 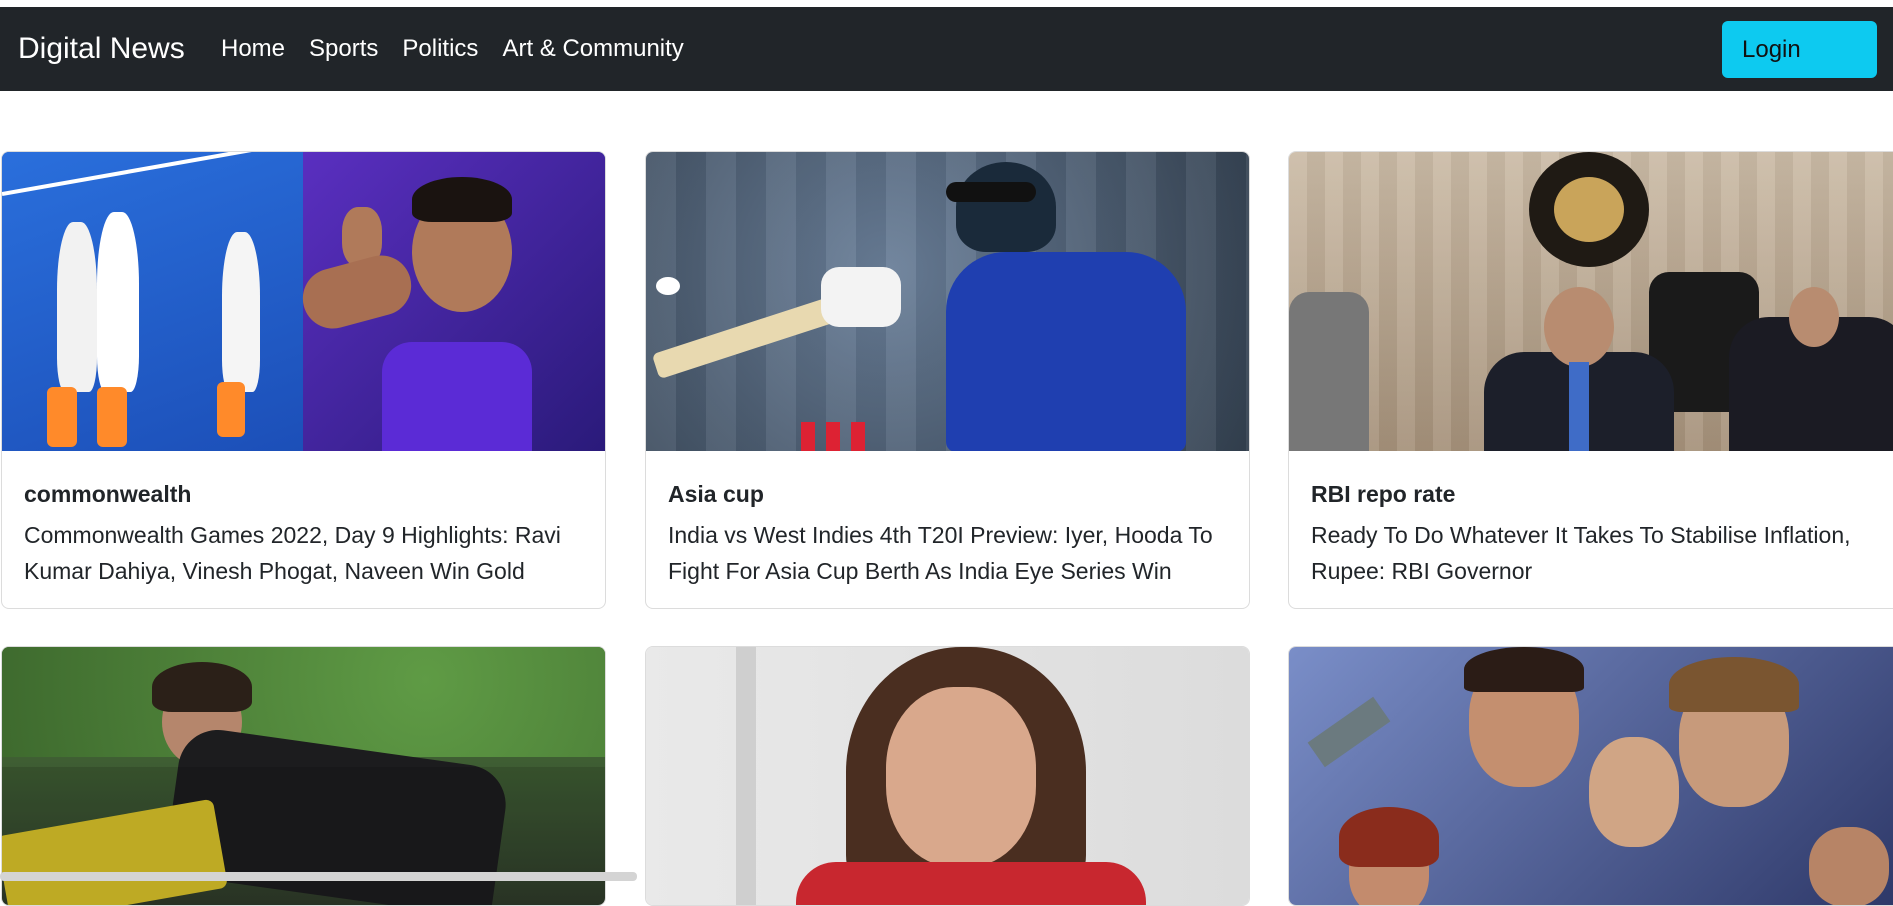 What do you see at coordinates (253, 49) in the screenshot?
I see `nav-link-home: Home` at bounding box center [253, 49].